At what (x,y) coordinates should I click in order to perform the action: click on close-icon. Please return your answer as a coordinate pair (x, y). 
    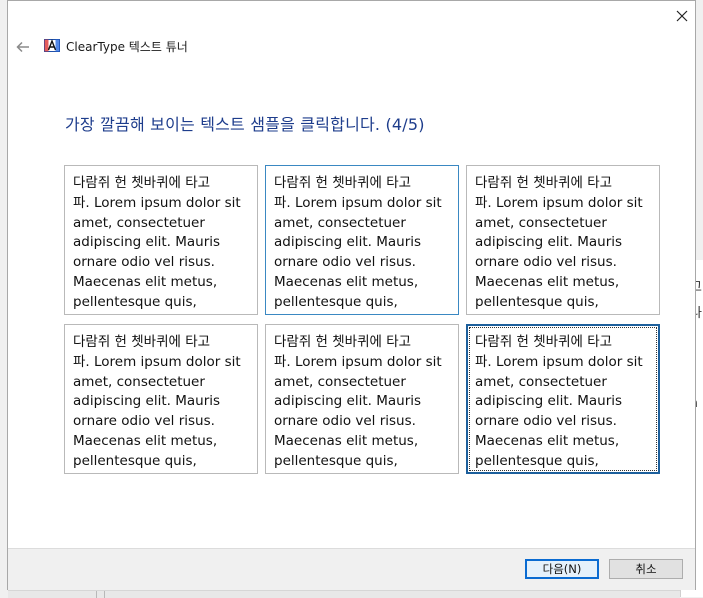
    Looking at the image, I should click on (682, 16).